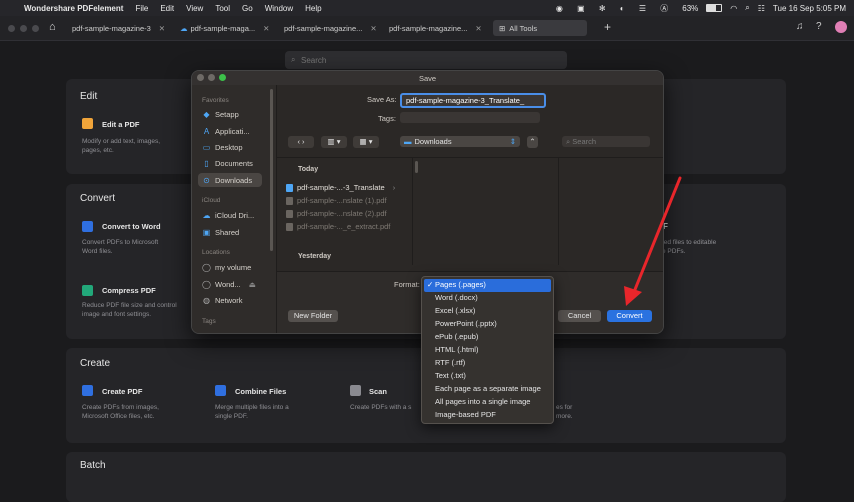 The height and width of the screenshot is (502, 854). Describe the element at coordinates (657, 235) in the screenshot. I see `arrow-shaft` at that location.